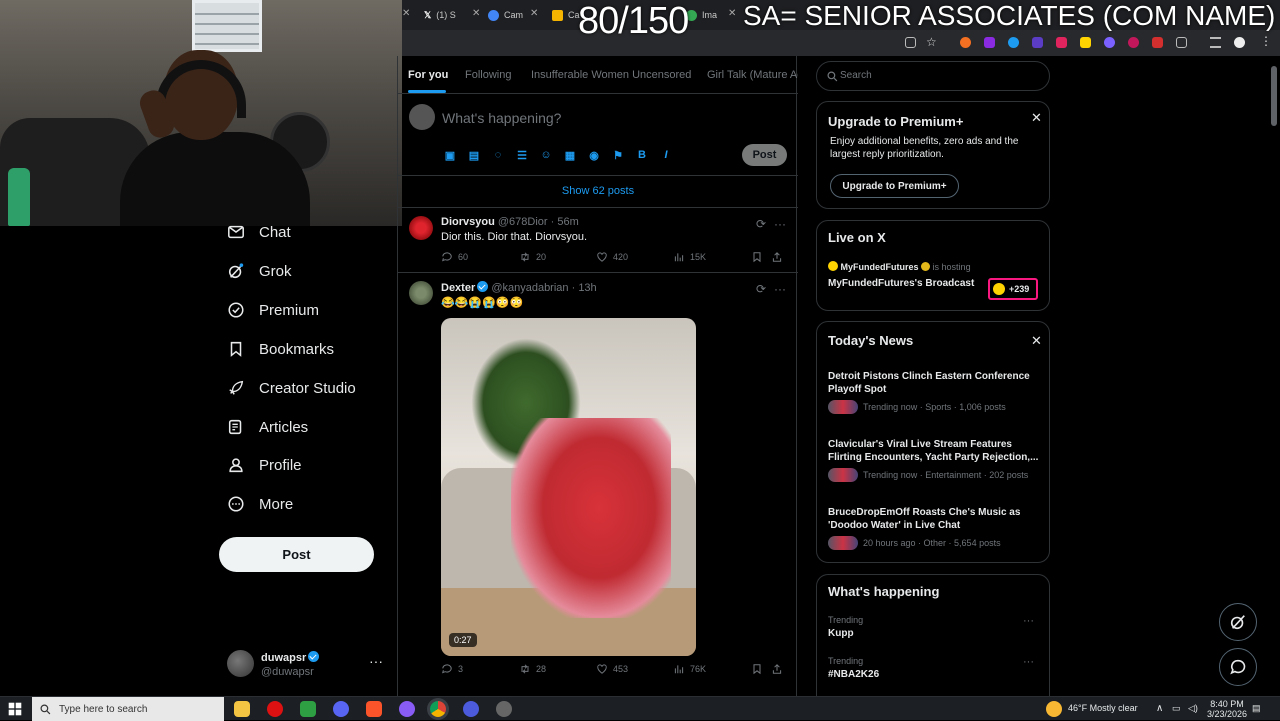  Describe the element at coordinates (440, 15) in the screenshot. I see `browser-tab: 𝕏 (1) S` at that location.